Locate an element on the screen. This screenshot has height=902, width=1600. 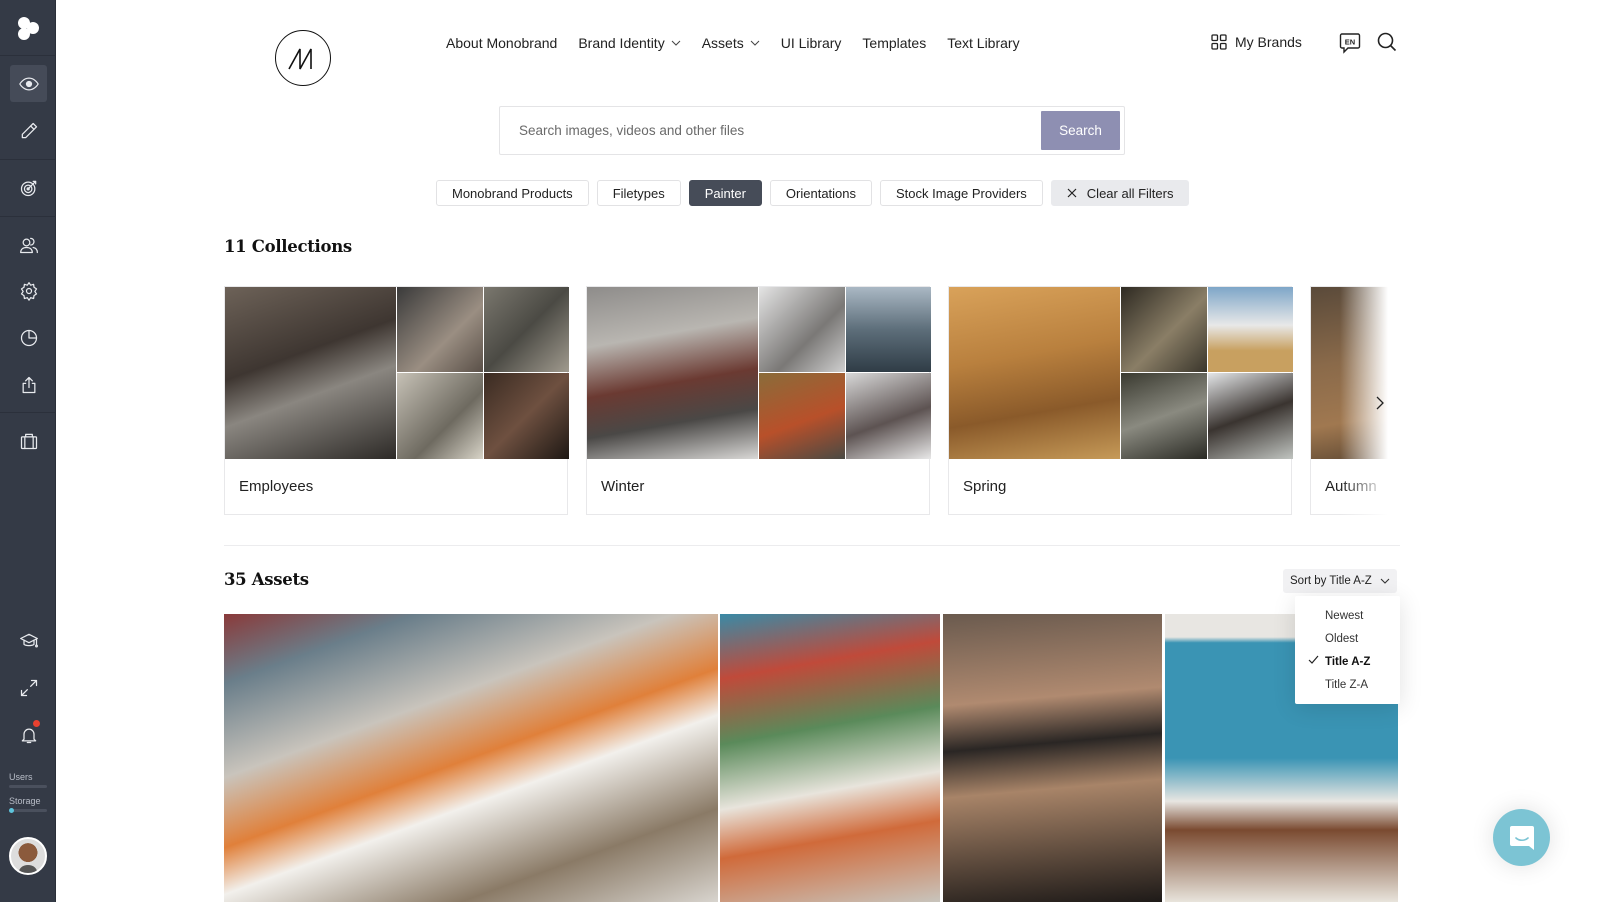
search-input is located at coordinates (770, 130).